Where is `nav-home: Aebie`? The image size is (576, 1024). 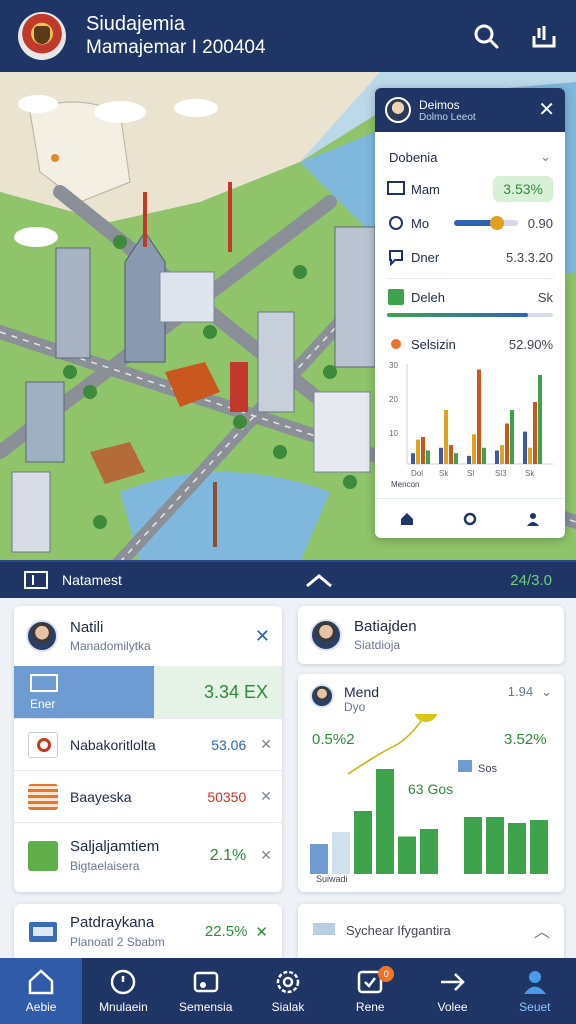
nav-home: Aebie is located at coordinates (41, 991).